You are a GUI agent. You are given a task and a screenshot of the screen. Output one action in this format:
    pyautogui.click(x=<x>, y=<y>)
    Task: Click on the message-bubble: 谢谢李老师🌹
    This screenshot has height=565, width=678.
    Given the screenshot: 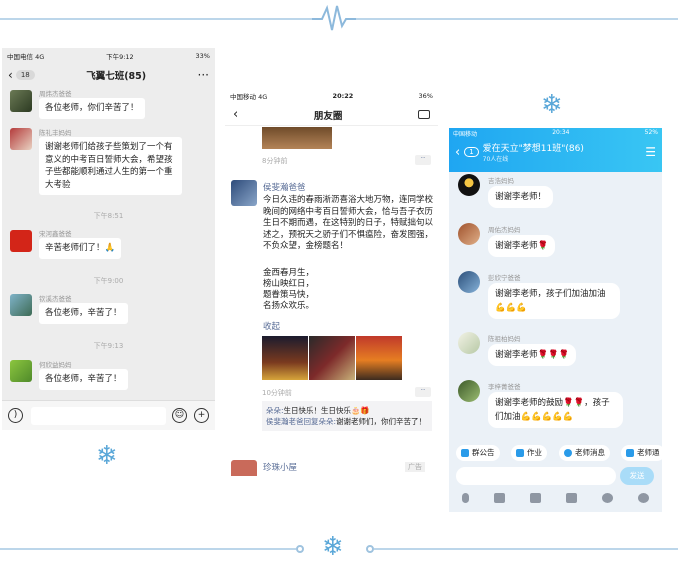 What is the action you would take?
    pyautogui.click(x=522, y=246)
    